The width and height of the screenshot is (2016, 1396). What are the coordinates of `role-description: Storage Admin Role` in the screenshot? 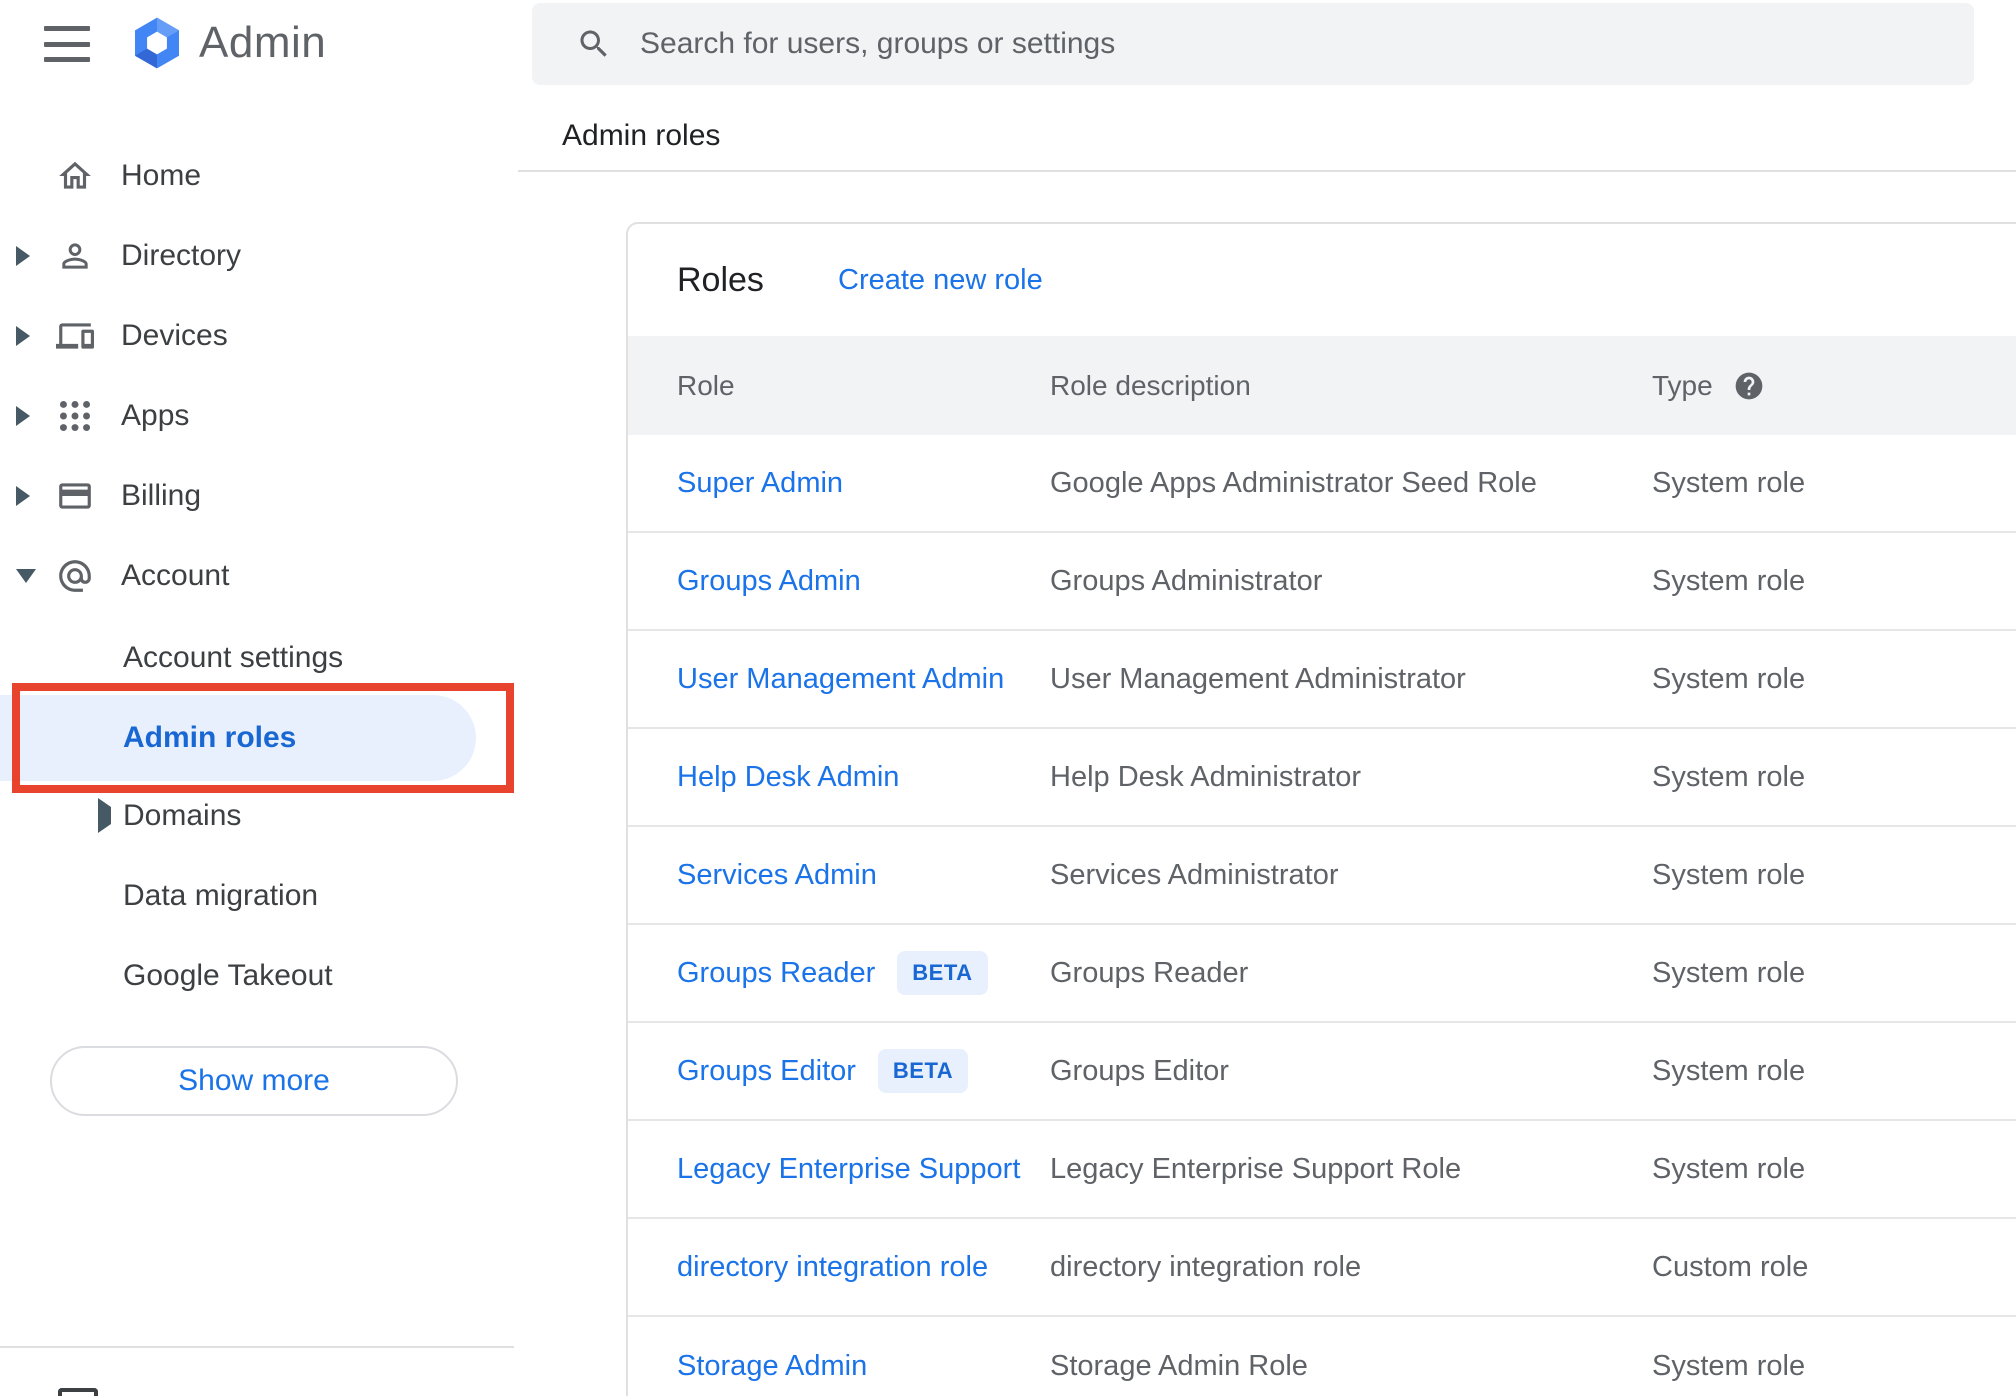 It's located at (1179, 1365).